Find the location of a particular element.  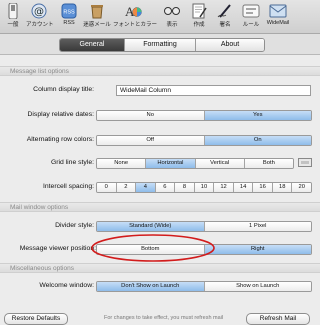

fonts-colors-icon: A is located at coordinates (133, 10).